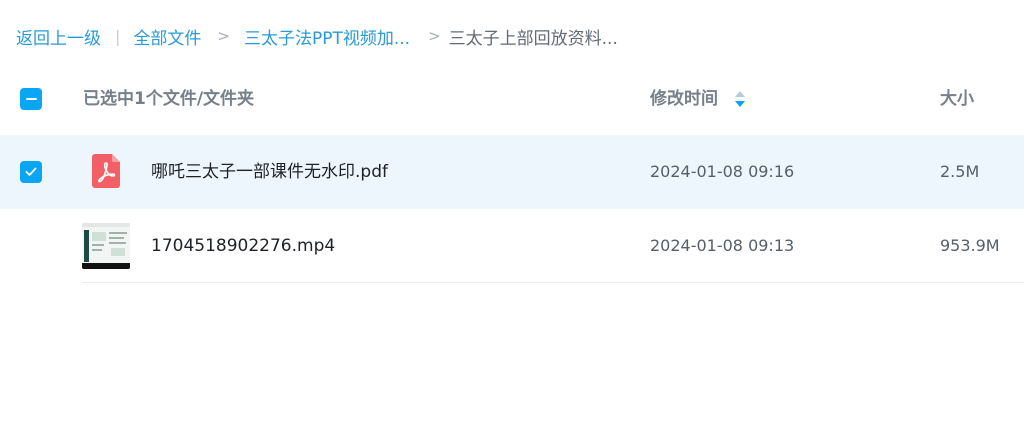  What do you see at coordinates (684, 99) in the screenshot?
I see `column-modified-time: 修改时间` at bounding box center [684, 99].